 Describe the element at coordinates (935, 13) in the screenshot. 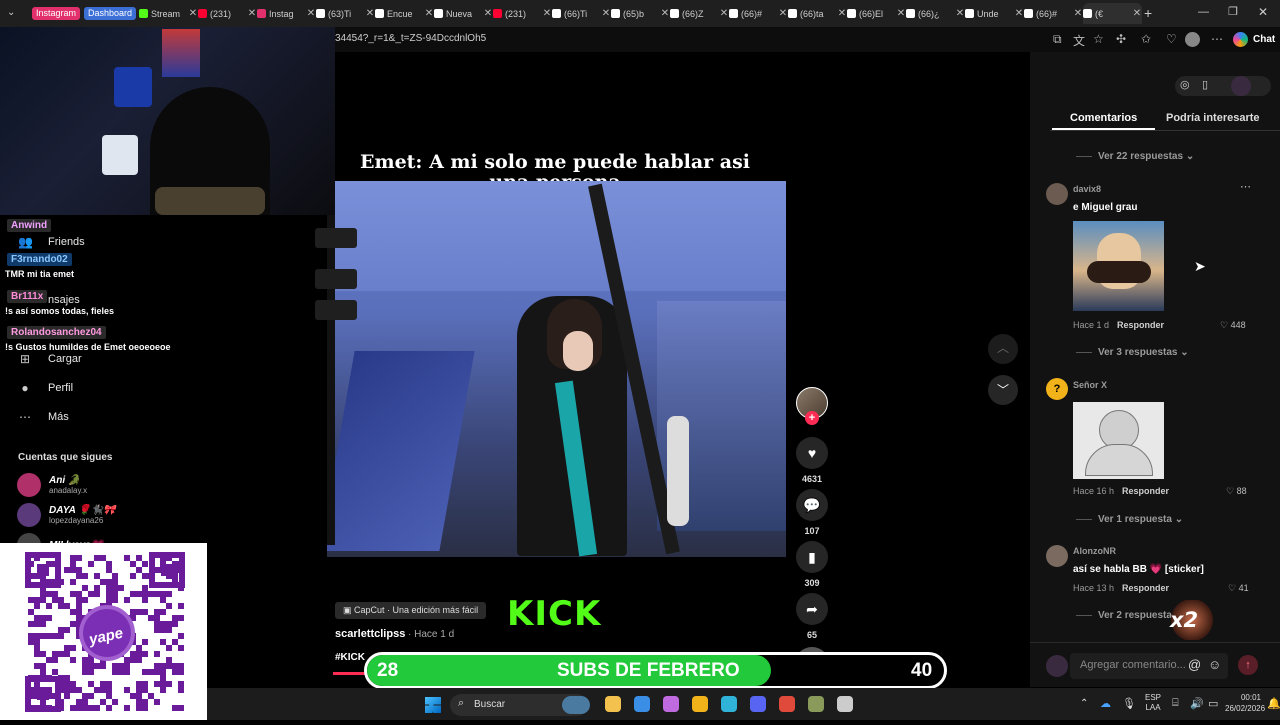

I see `browser-tab: (66)¿ ✕` at that location.